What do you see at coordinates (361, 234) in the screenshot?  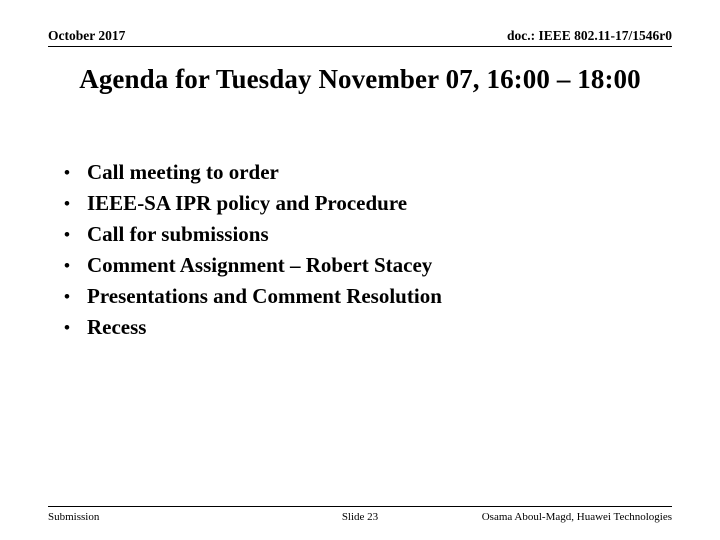 I see `list-item: • Call for submissions` at bounding box center [361, 234].